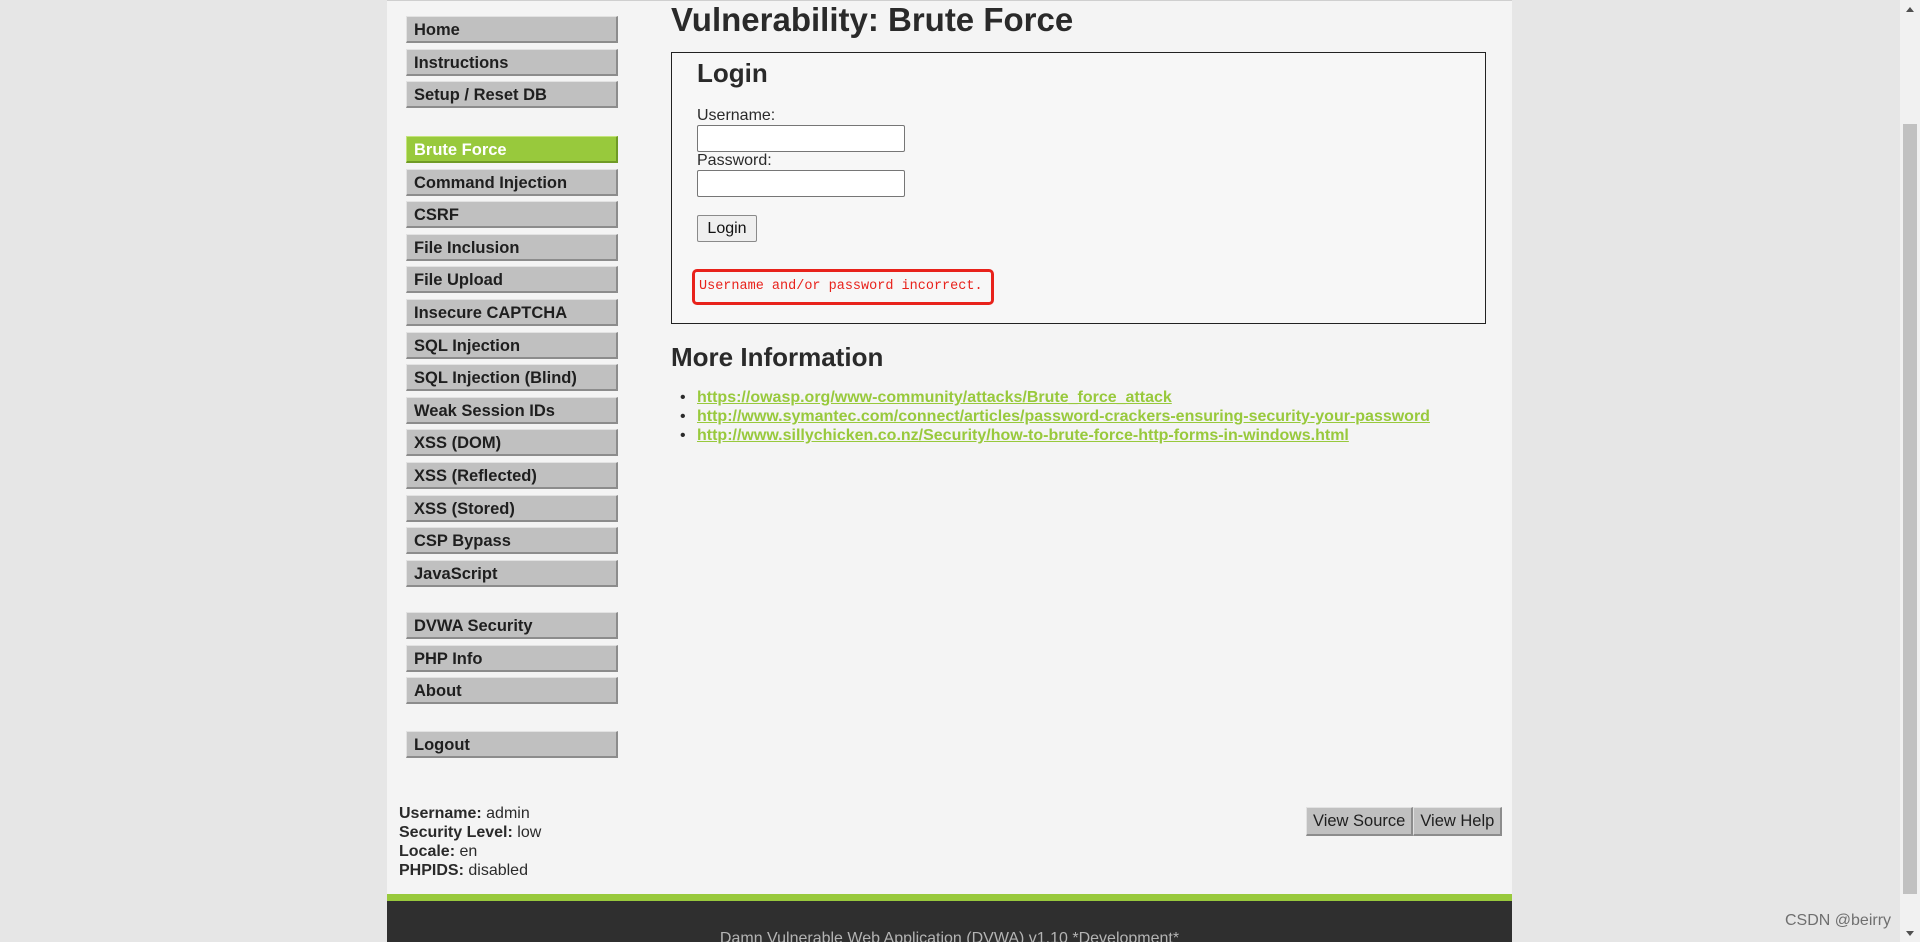 The height and width of the screenshot is (942, 1920). I want to click on login-button: Login, so click(727, 228).